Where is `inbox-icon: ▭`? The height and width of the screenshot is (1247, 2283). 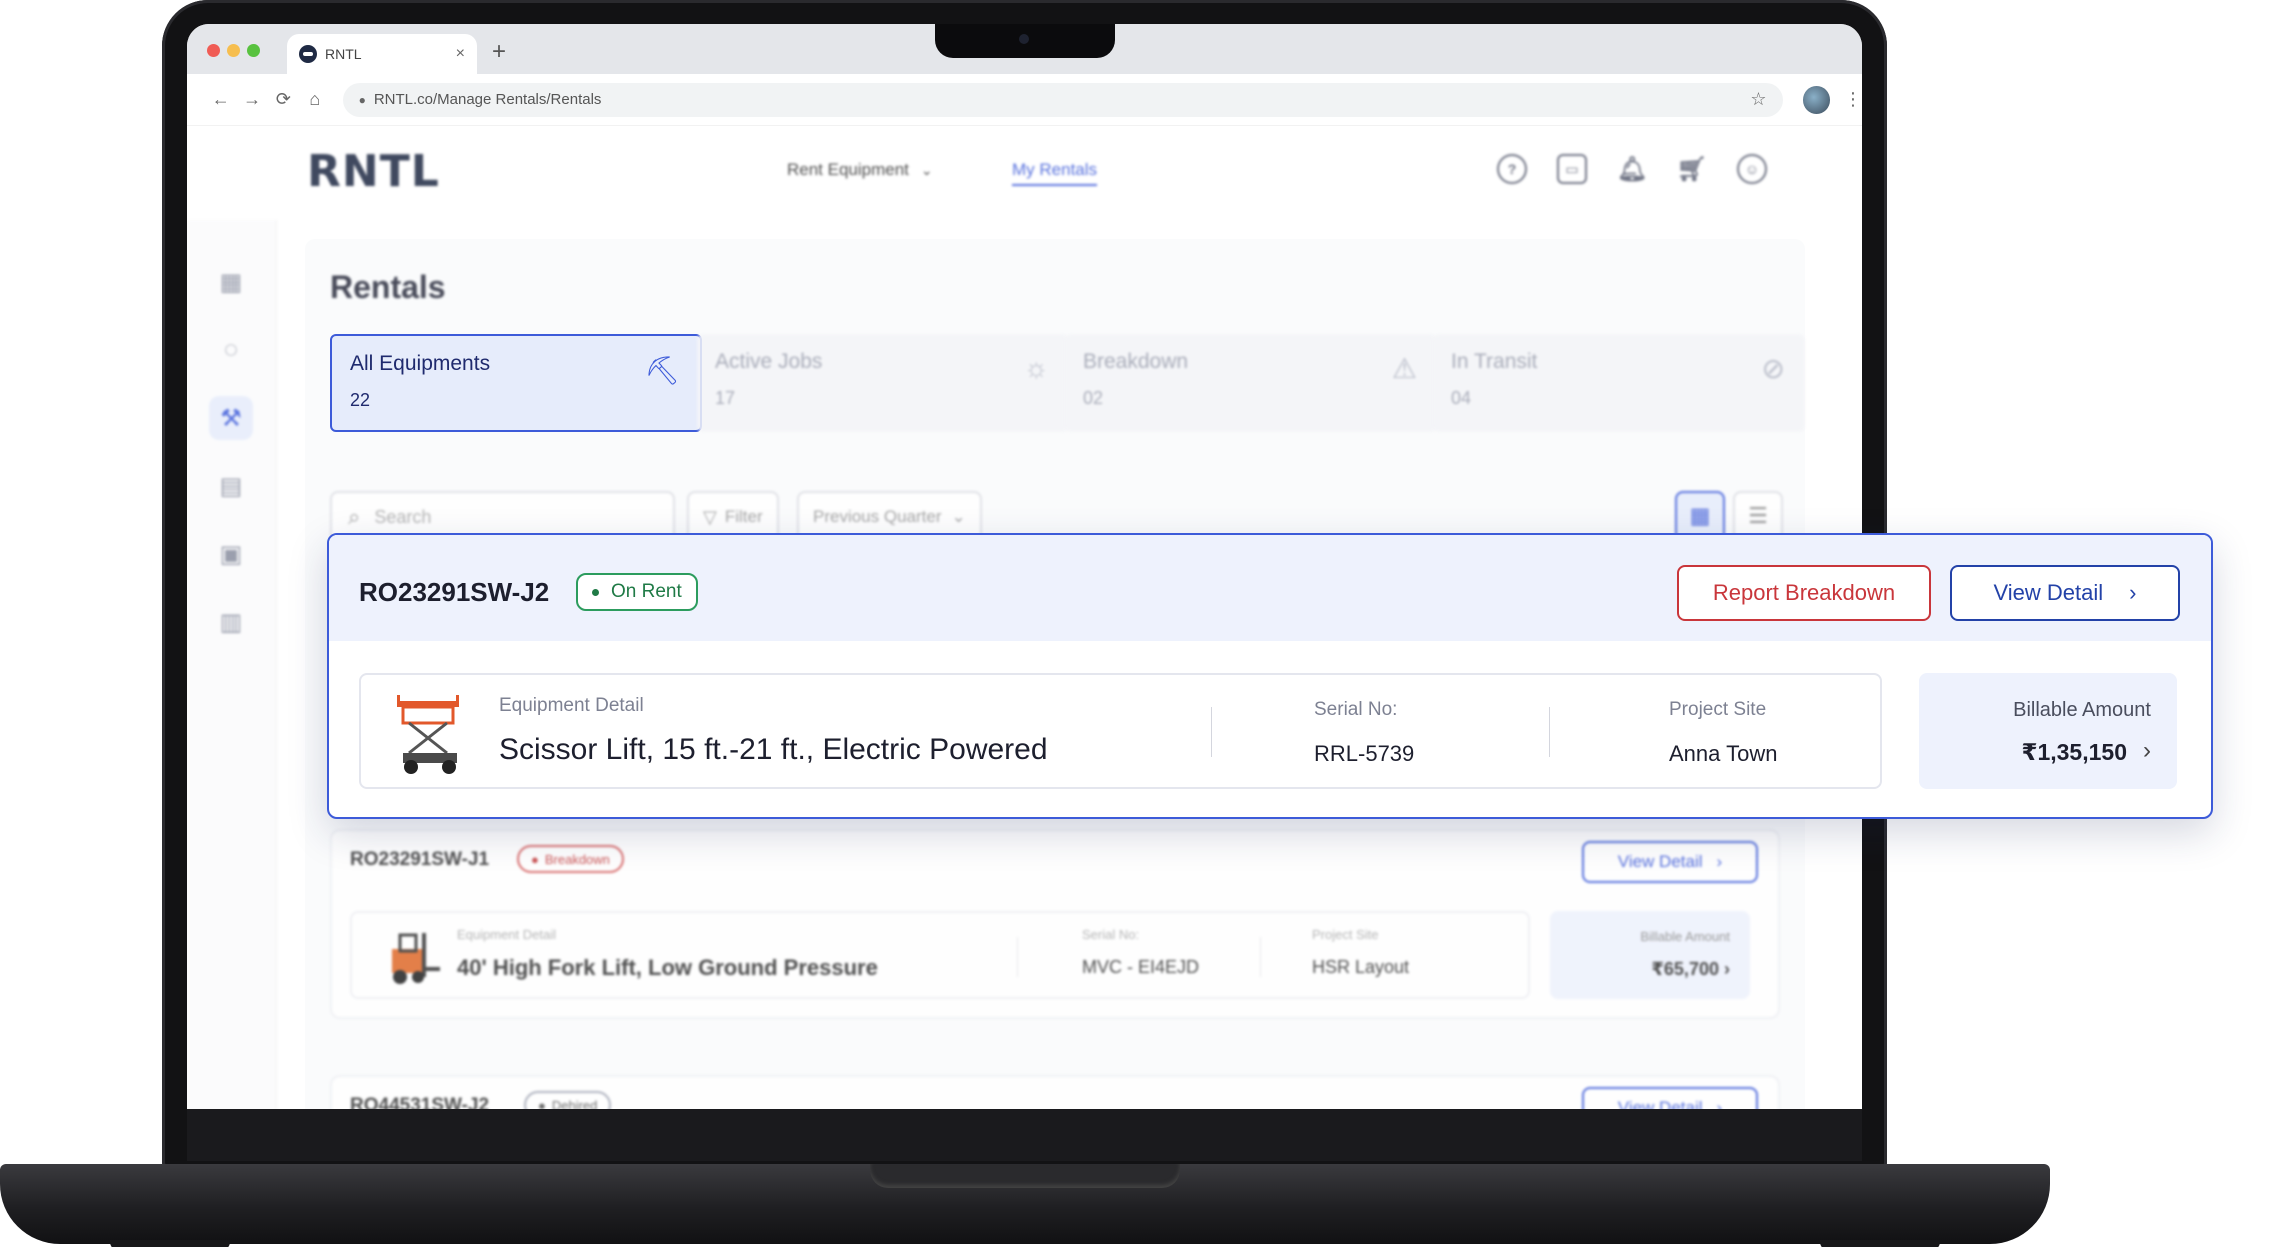
inbox-icon: ▭ is located at coordinates (1572, 169).